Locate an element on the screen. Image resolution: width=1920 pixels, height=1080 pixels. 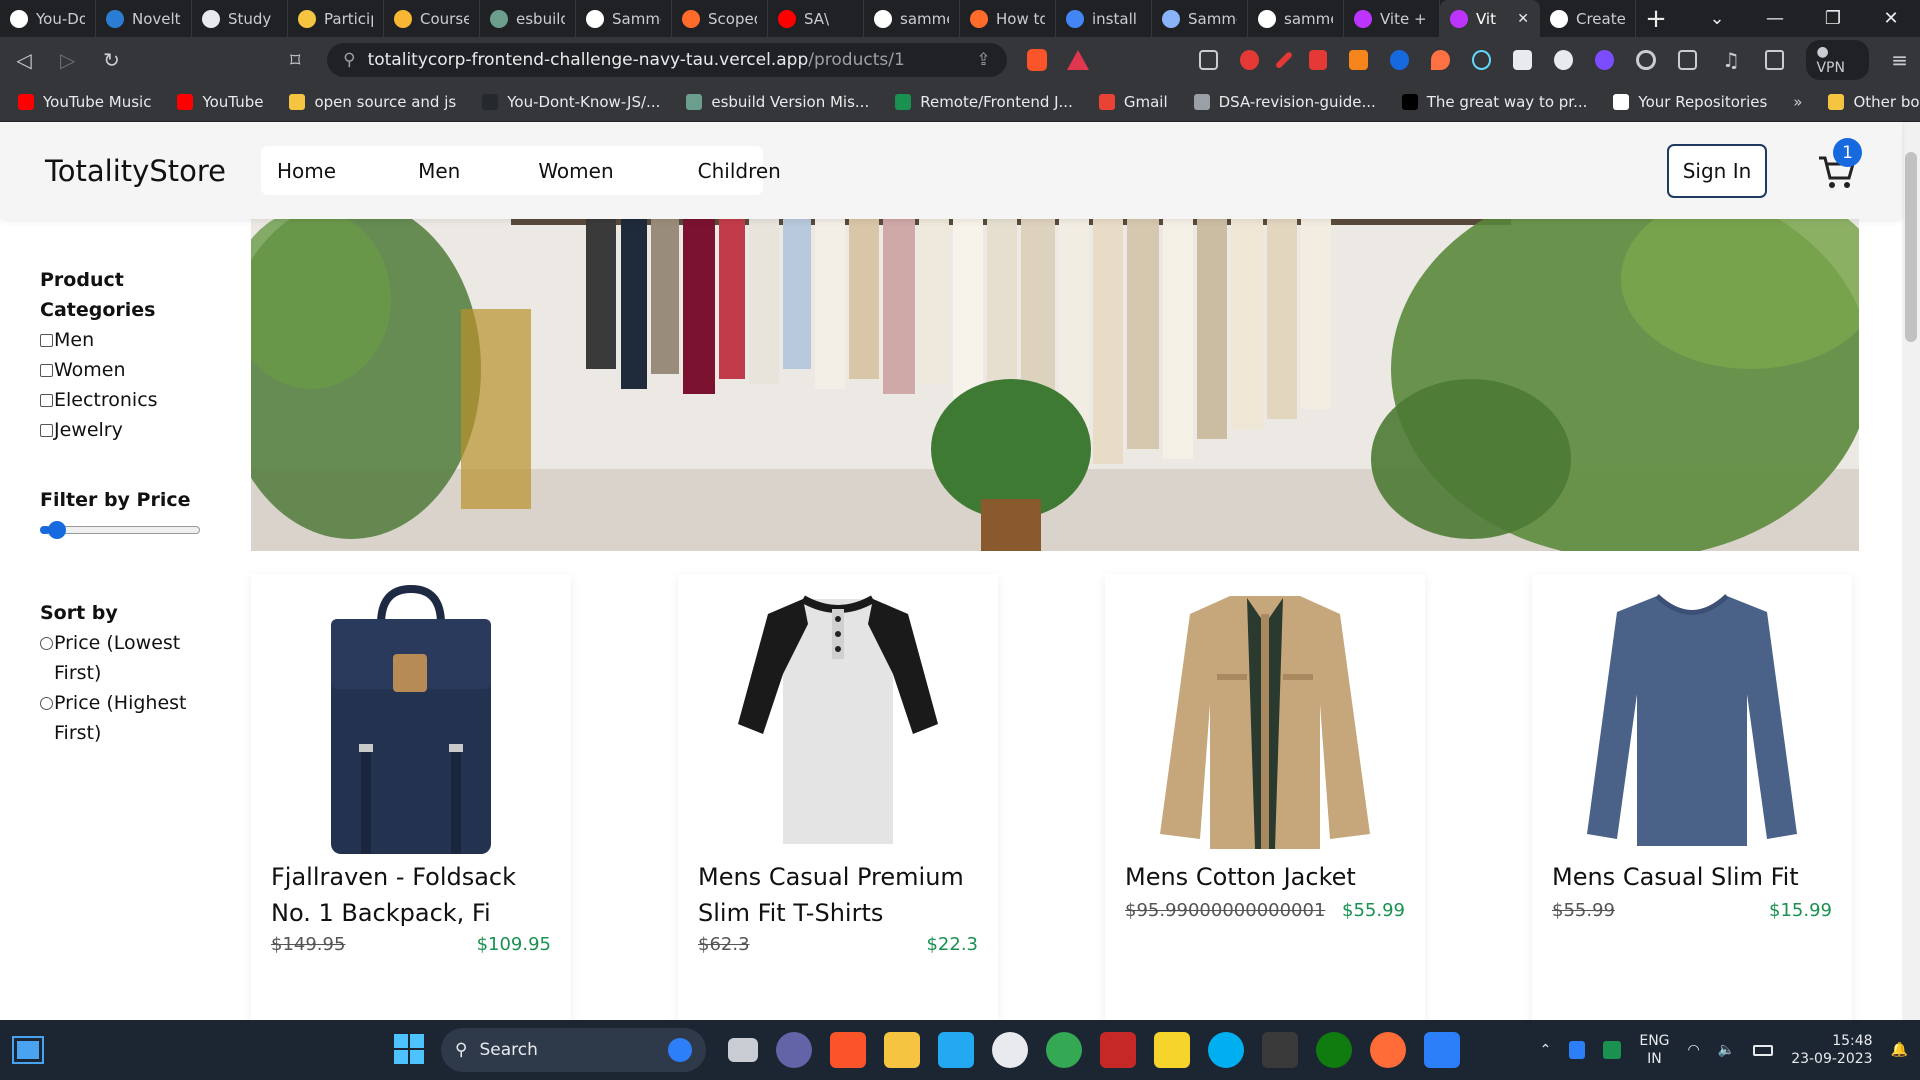
browser-tab: Study p is located at coordinates (240, 18).